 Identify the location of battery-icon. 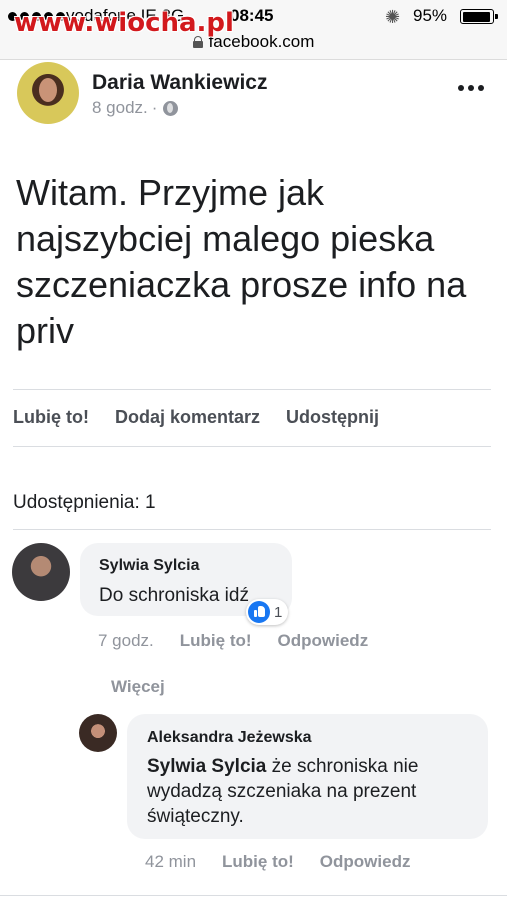
(479, 16).